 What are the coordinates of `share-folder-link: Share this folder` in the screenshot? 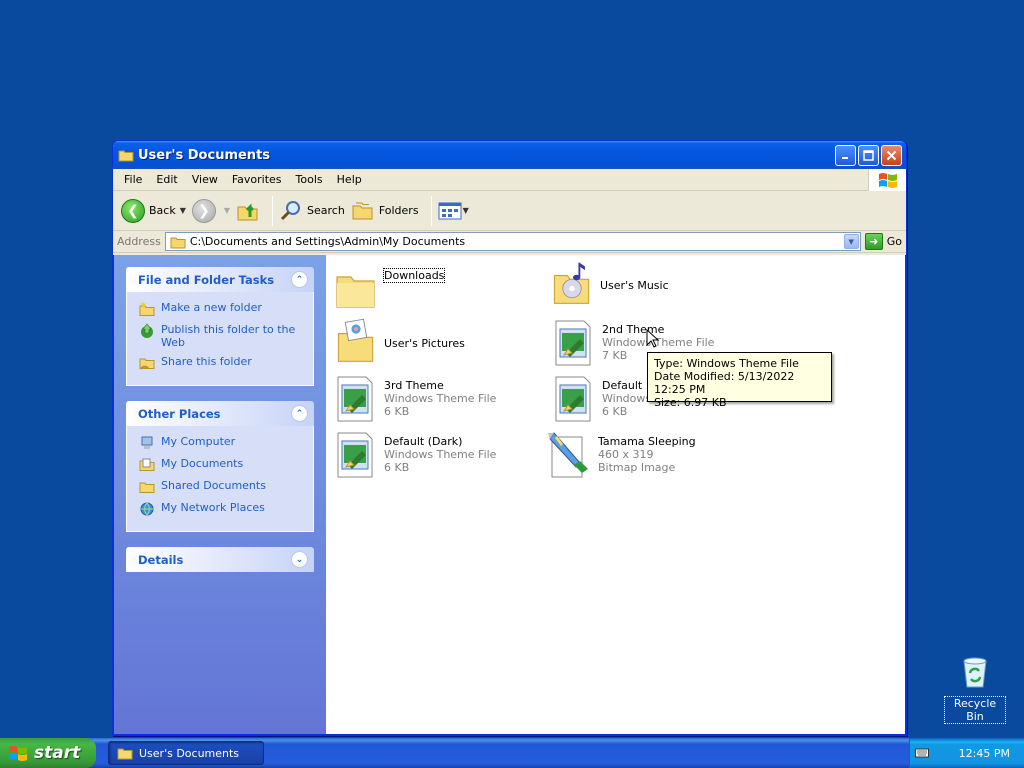 It's located at (221, 363).